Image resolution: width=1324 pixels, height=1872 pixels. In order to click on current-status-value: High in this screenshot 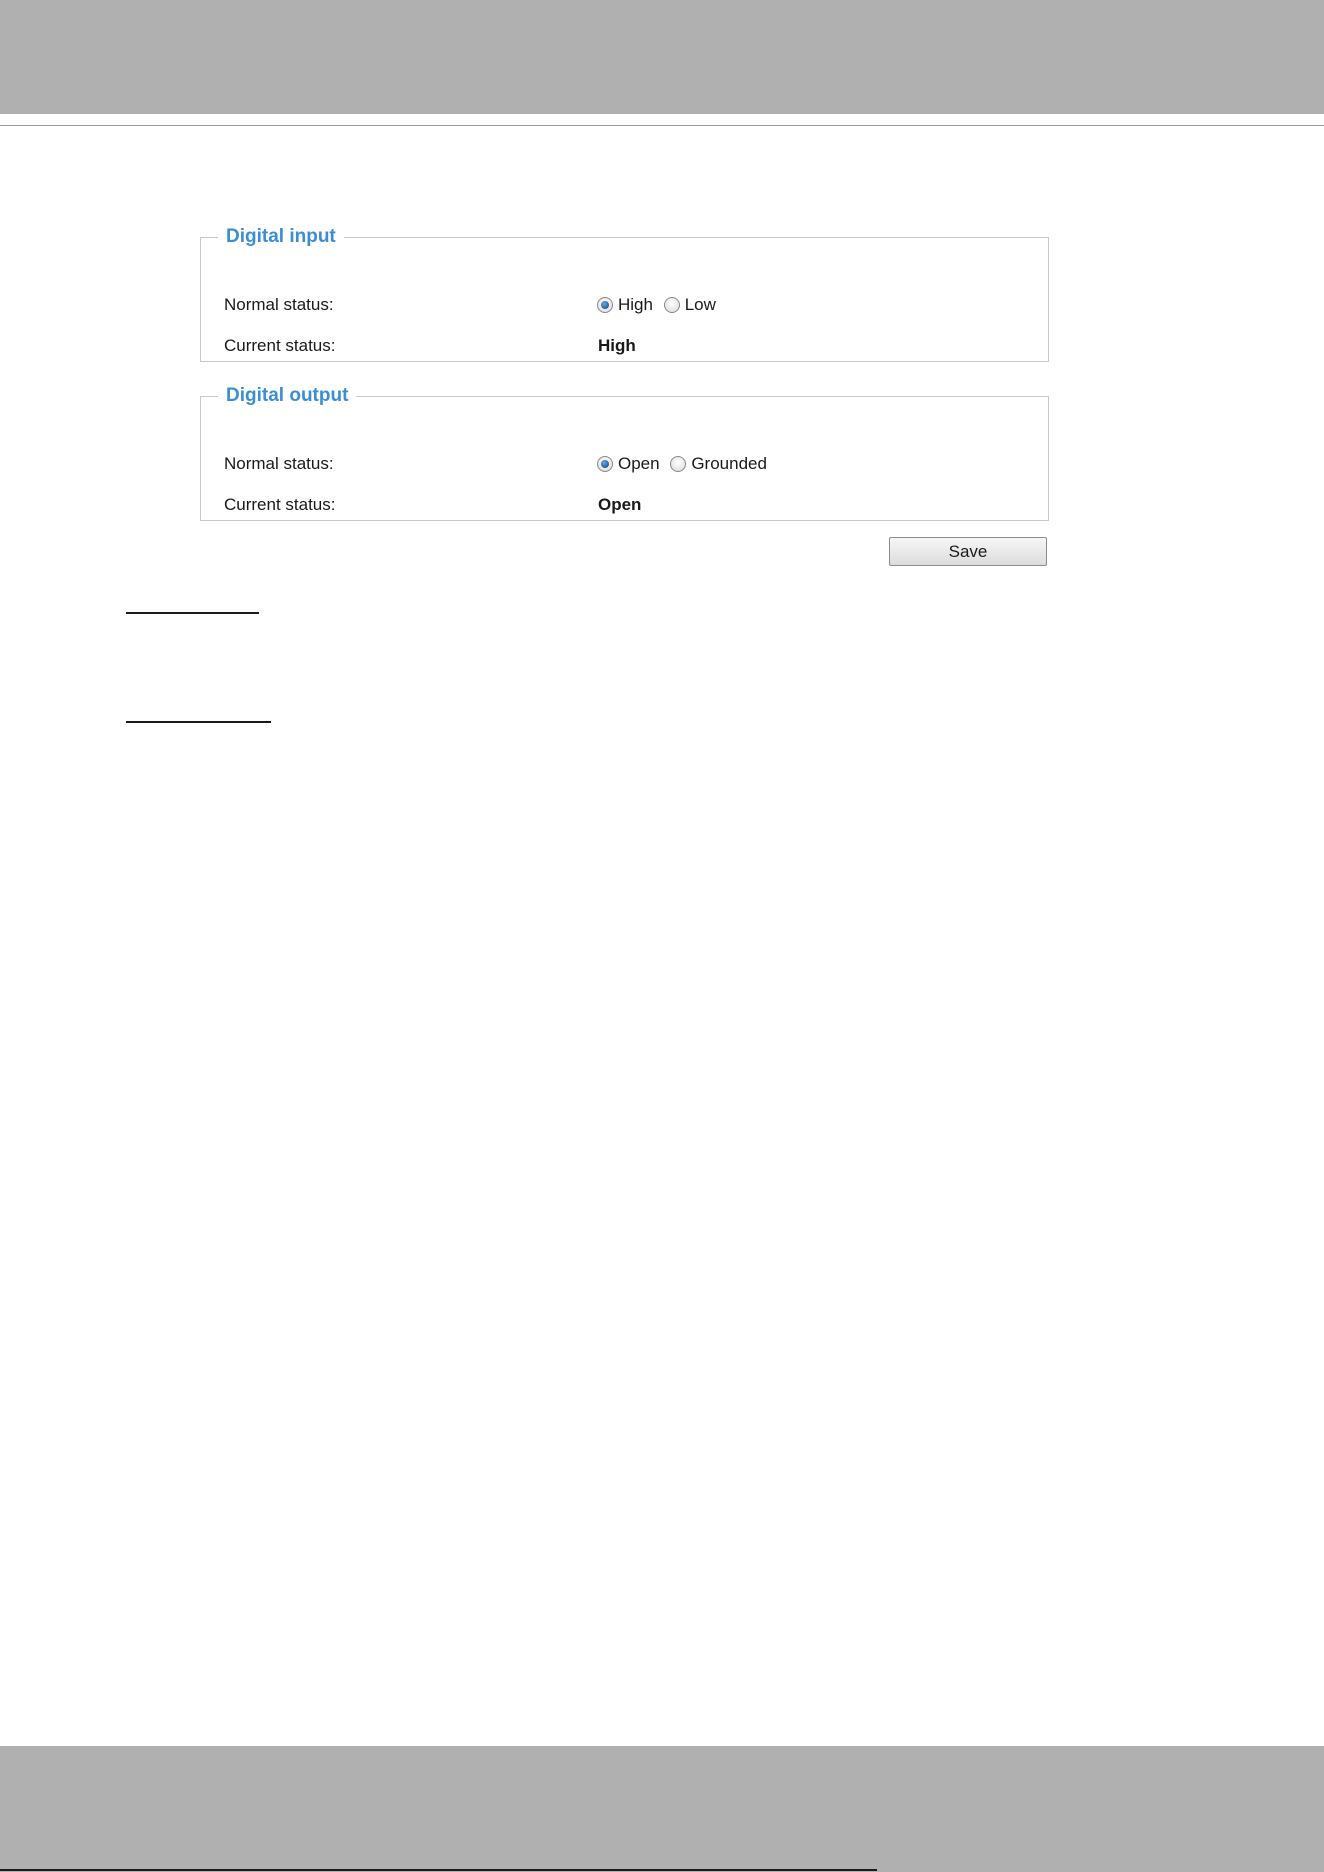, I will do `click(617, 345)`.